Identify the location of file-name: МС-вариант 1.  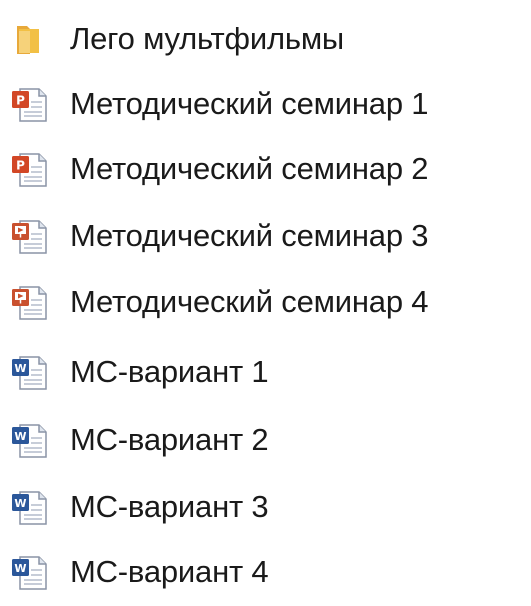
(169, 371).